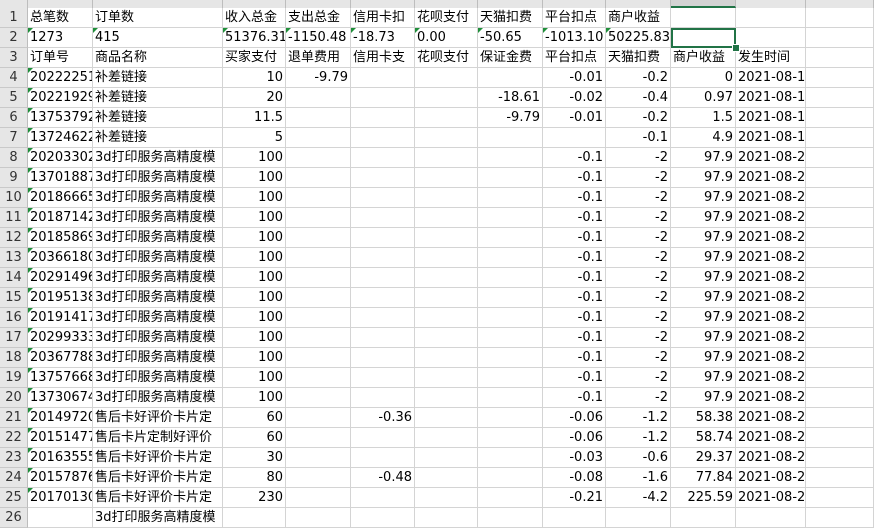 This screenshot has width=874, height=528. I want to click on grid-cell: 5, so click(254, 138).